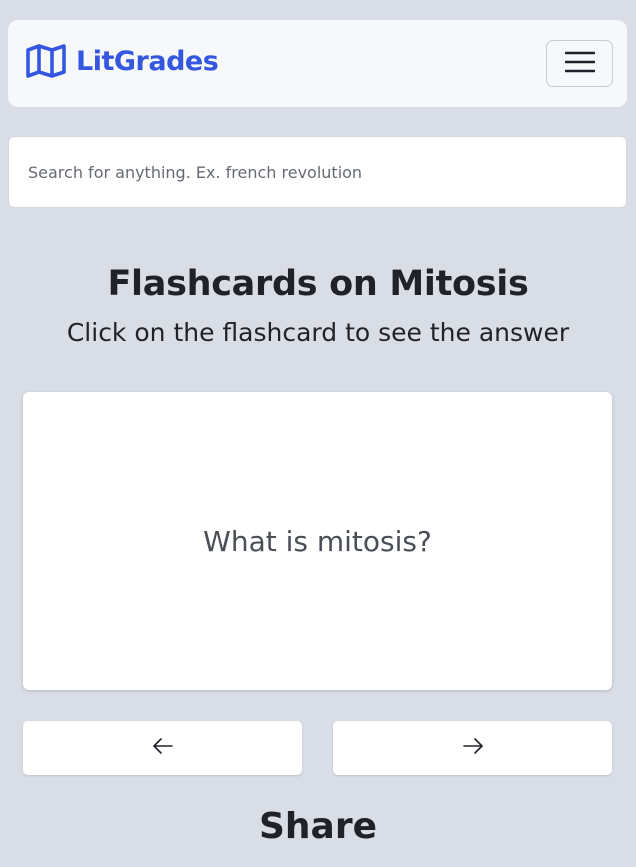 The height and width of the screenshot is (867, 636). I want to click on brand-link: LitGrades, so click(122, 61).